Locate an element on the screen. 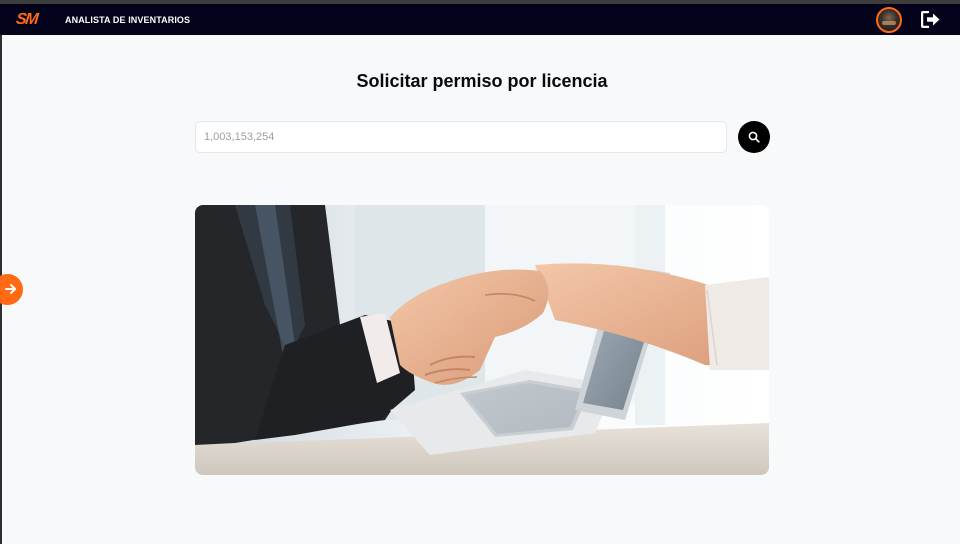  sidebar-toggle-button is located at coordinates (11, 289).